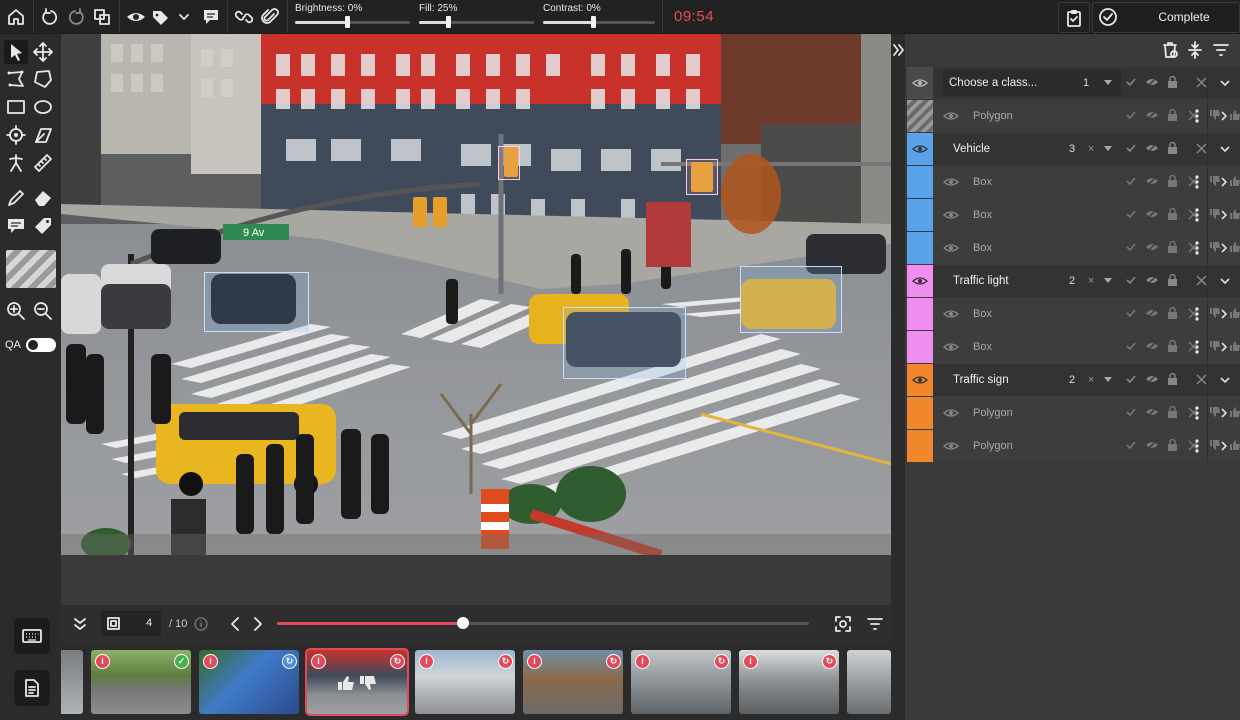 The height and width of the screenshot is (720, 1240). Describe the element at coordinates (80, 624) in the screenshot. I see `collapse-down-icon` at that location.